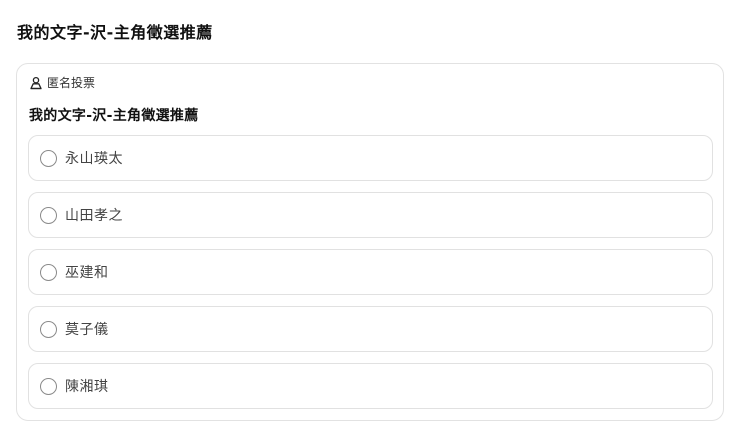 Image resolution: width=740 pixels, height=430 pixels. What do you see at coordinates (36, 83) in the screenshot?
I see `anonymous-user-icon` at bounding box center [36, 83].